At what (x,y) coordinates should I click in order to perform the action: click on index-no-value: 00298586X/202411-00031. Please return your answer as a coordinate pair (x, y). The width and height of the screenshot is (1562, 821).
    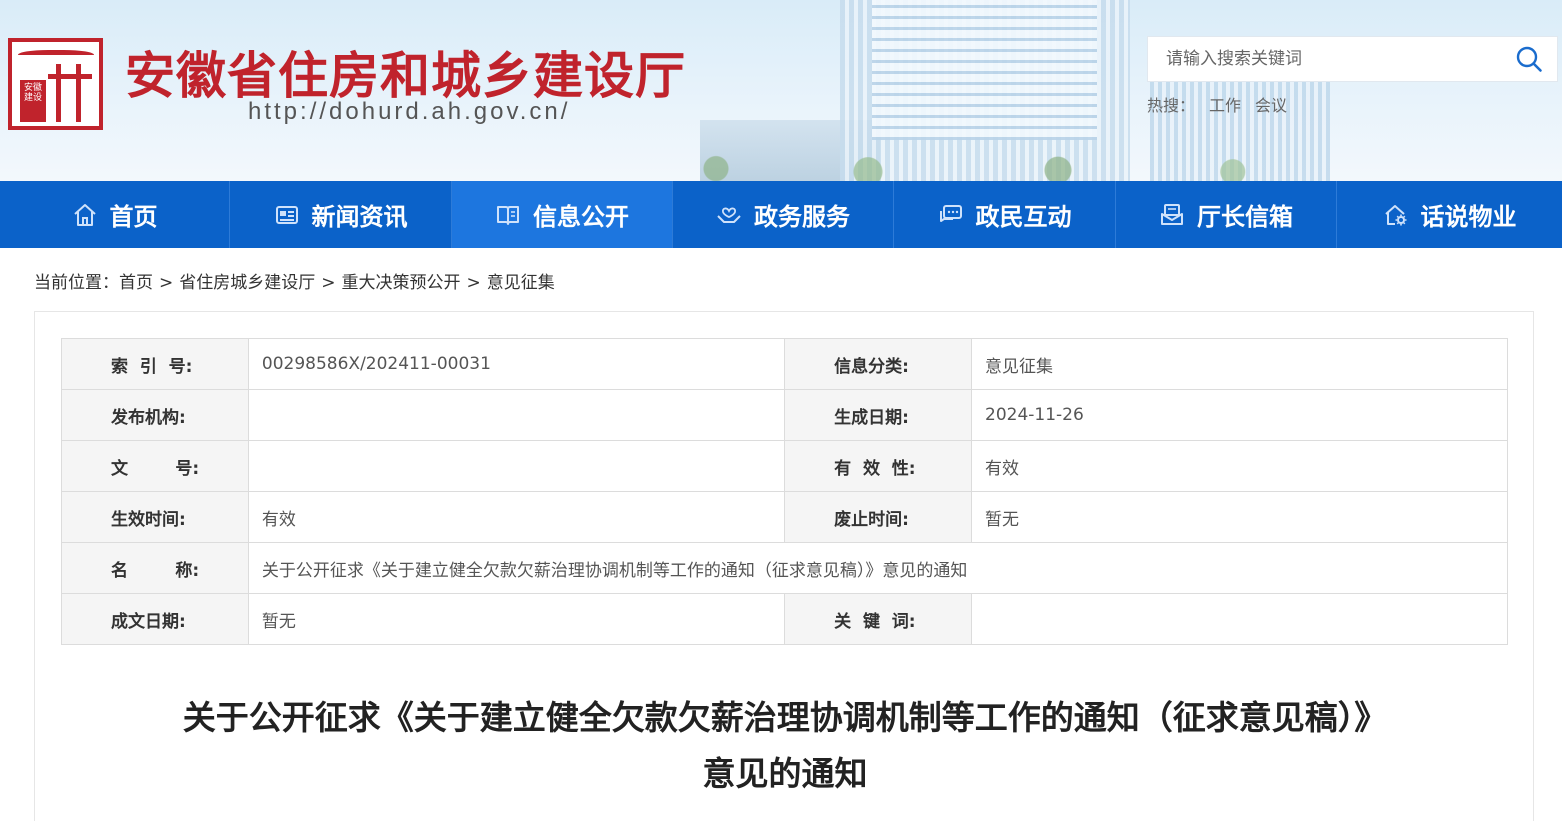
    Looking at the image, I should click on (516, 364).